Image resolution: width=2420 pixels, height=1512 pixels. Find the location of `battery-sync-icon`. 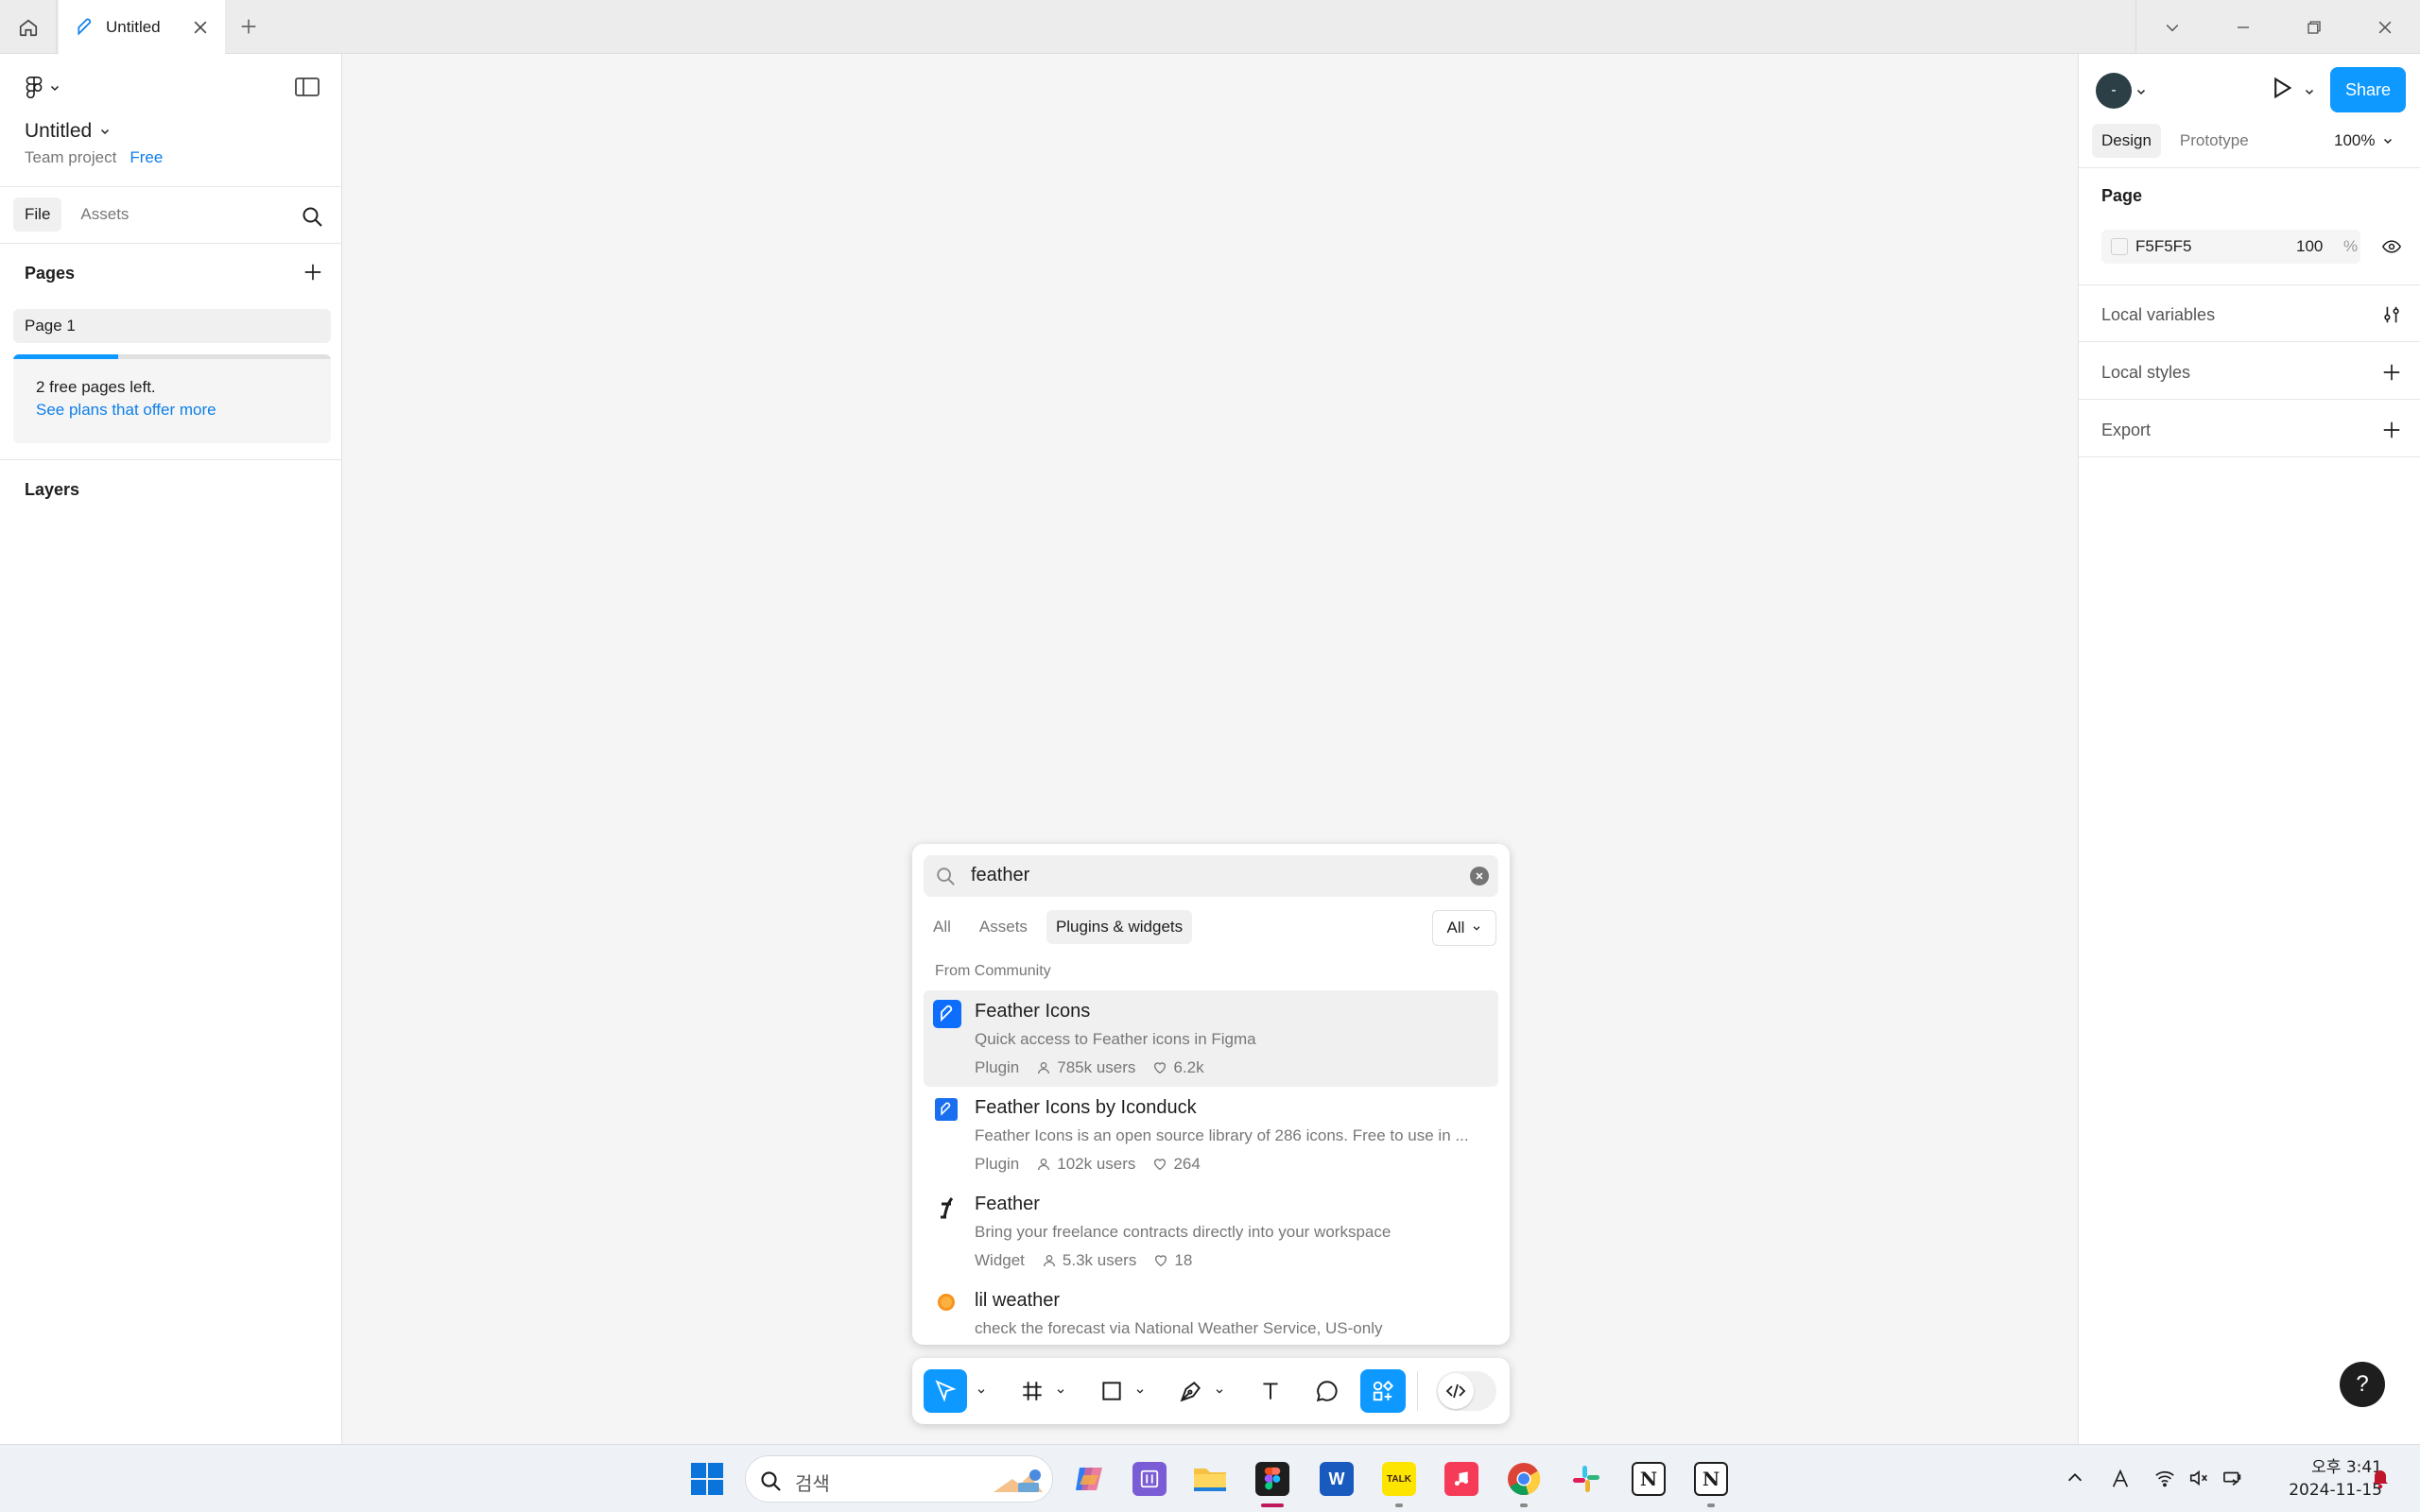

battery-sync-icon is located at coordinates (2233, 1478).